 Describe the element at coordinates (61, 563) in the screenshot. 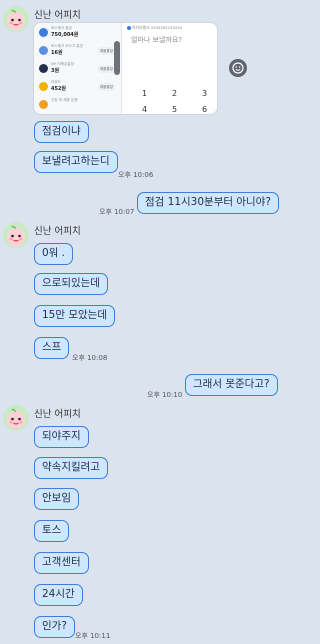

I see `message-bubble: 고객센터` at that location.